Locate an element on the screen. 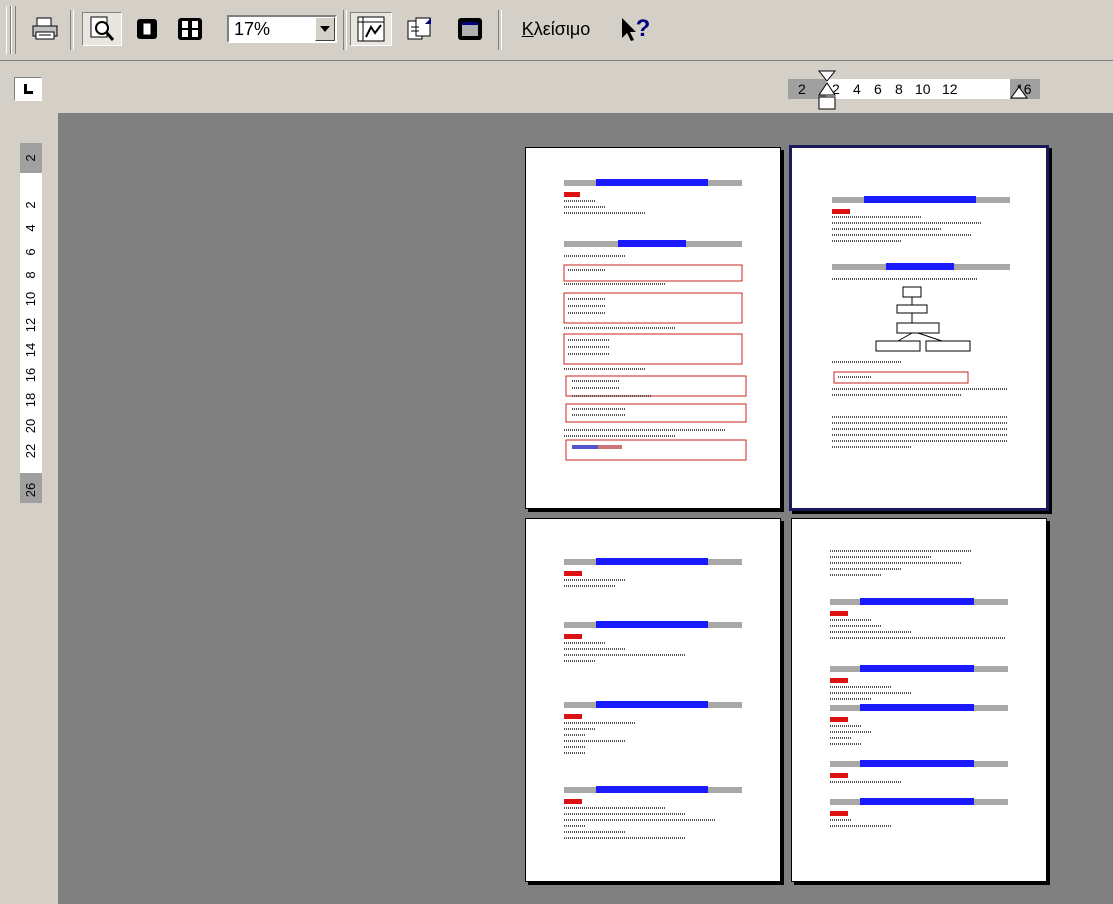 The width and height of the screenshot is (1113, 904). tab-selector-button is located at coordinates (28, 89).